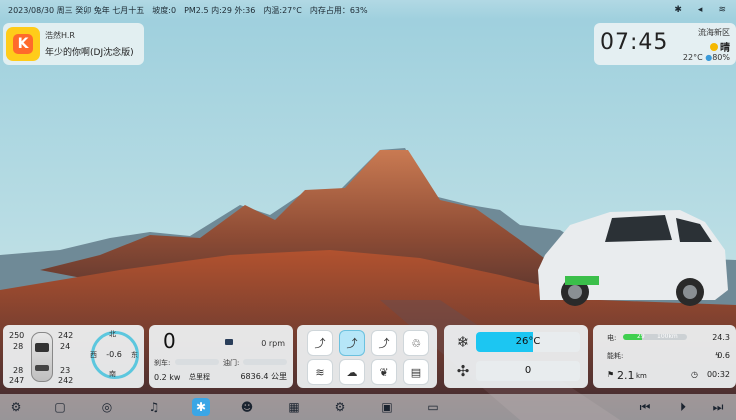  What do you see at coordinates (645, 407) in the screenshot?
I see `prev-icon: ⏮` at bounding box center [645, 407].